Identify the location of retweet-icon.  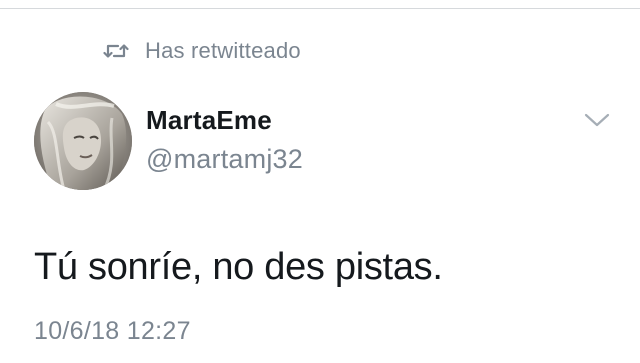
(116, 51).